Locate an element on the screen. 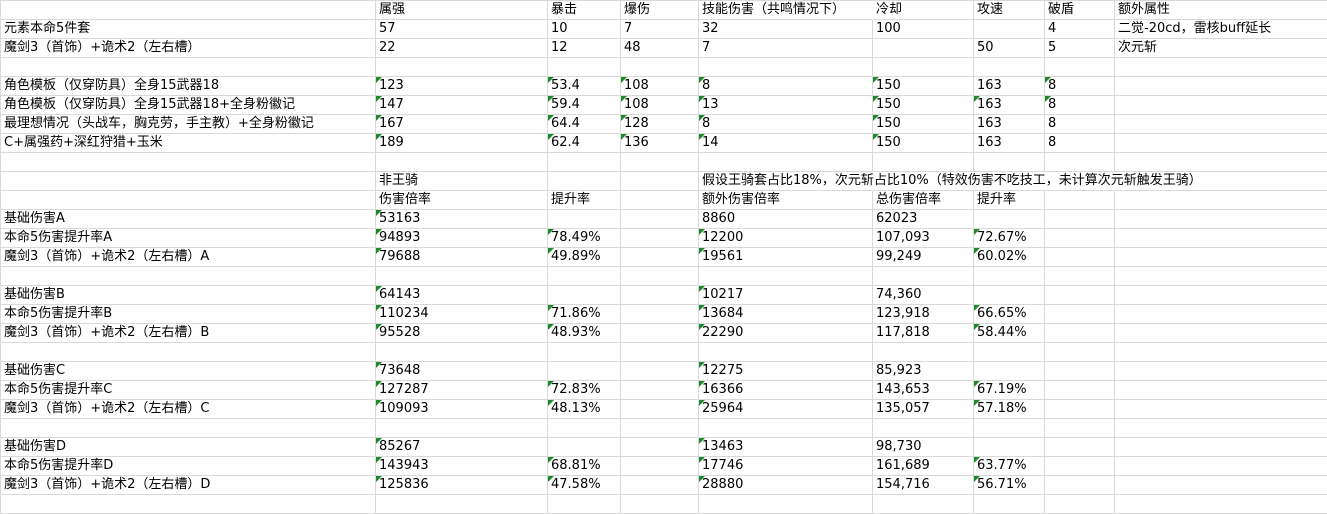  cell-r16-c3 is located at coordinates (584, 295).